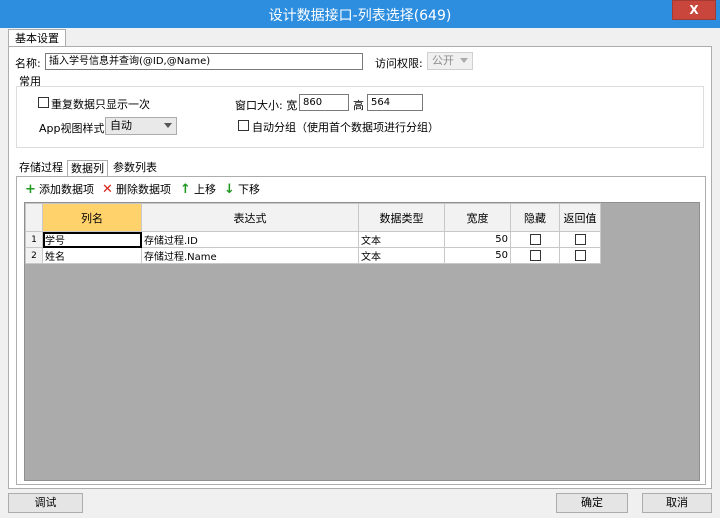 The height and width of the screenshot is (518, 720). Describe the element at coordinates (592, 503) in the screenshot. I see `ok-button: 确定` at that location.